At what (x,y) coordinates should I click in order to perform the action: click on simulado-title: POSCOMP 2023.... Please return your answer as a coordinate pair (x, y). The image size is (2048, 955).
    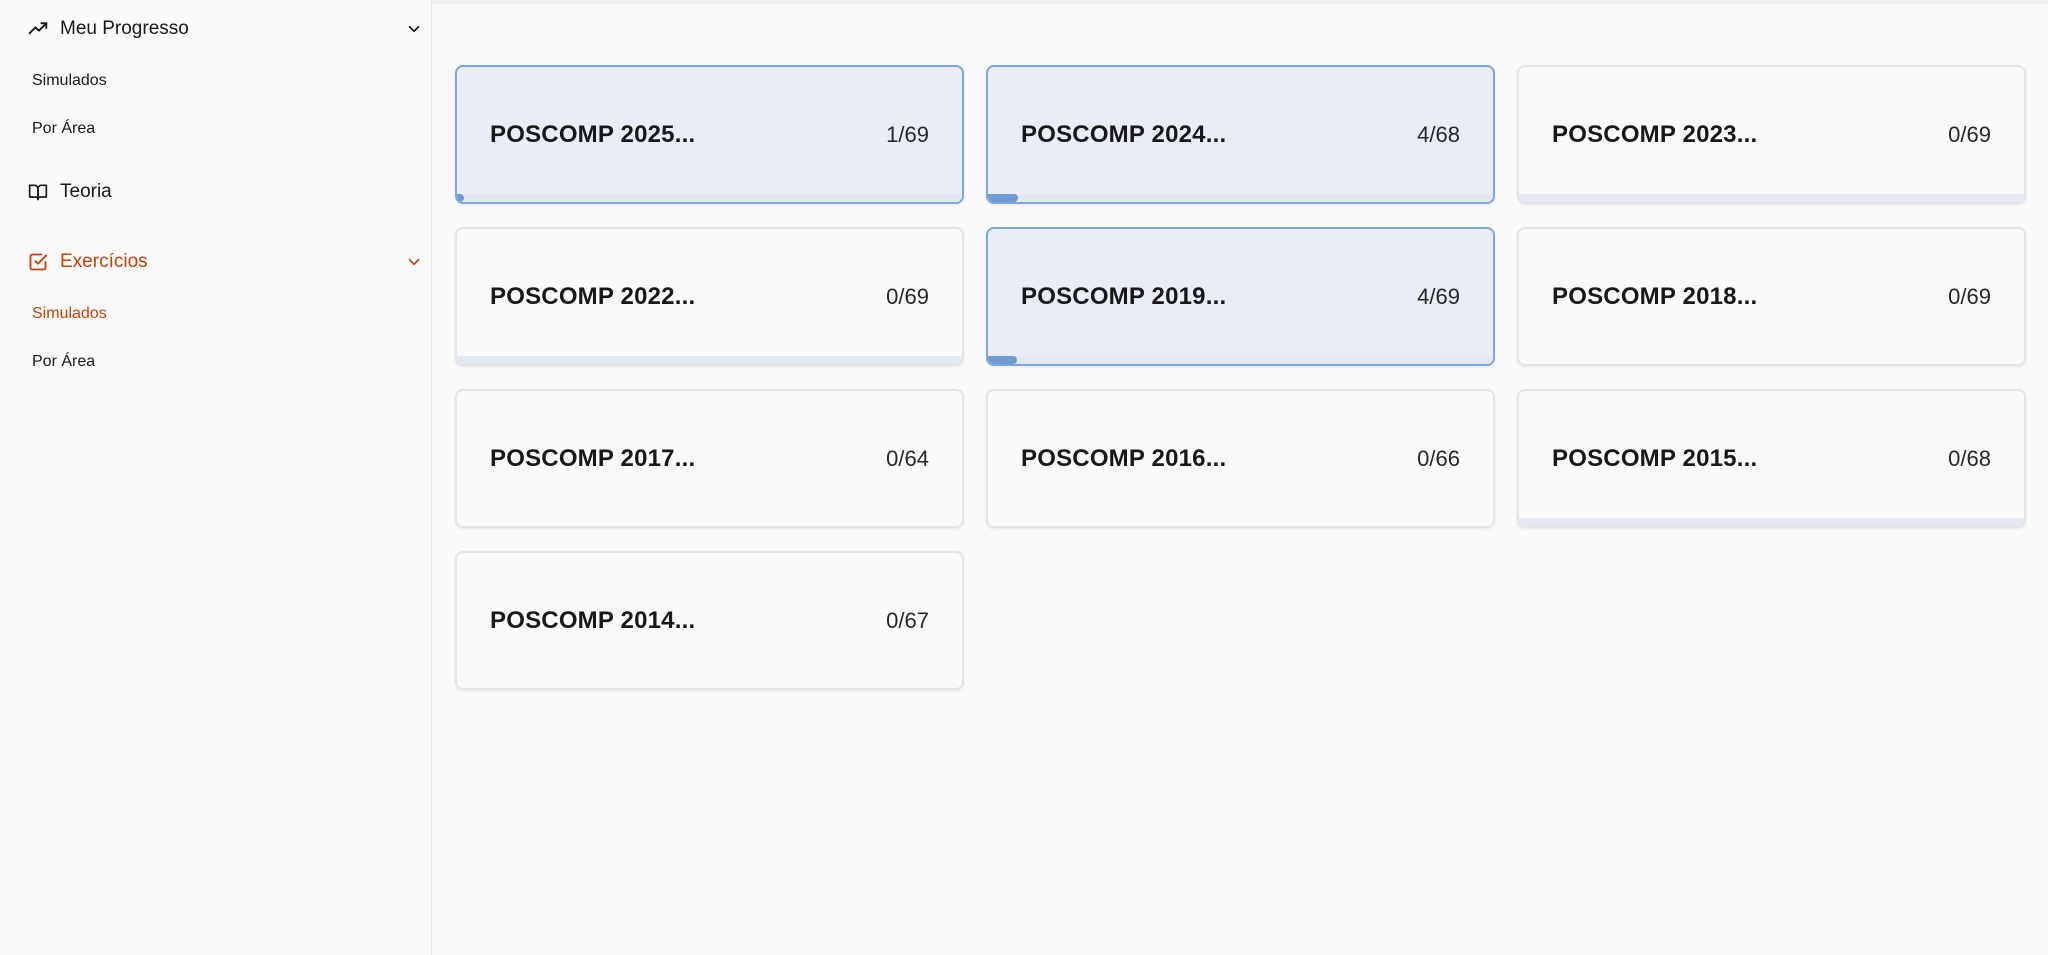
    Looking at the image, I should click on (1655, 134).